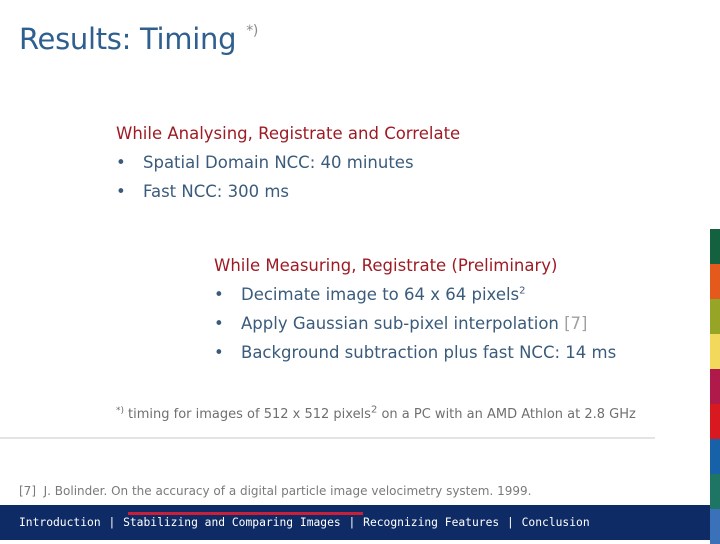 This screenshot has height=544, width=720. Describe the element at coordinates (60, 522) in the screenshot. I see `nav-introduction: Introduction` at that location.